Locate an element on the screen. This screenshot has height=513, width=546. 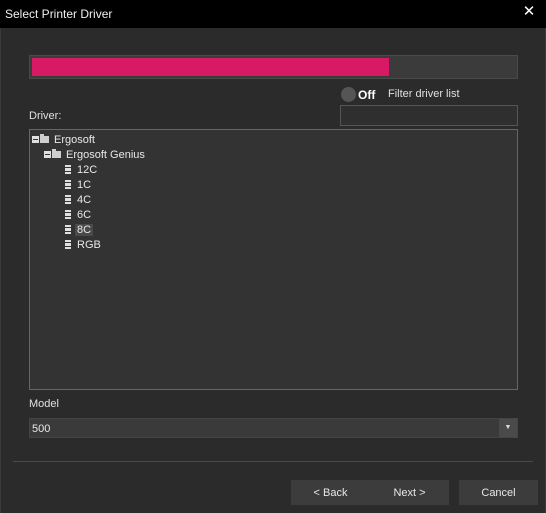
tree-item-rgb: RGB is located at coordinates (84, 244).